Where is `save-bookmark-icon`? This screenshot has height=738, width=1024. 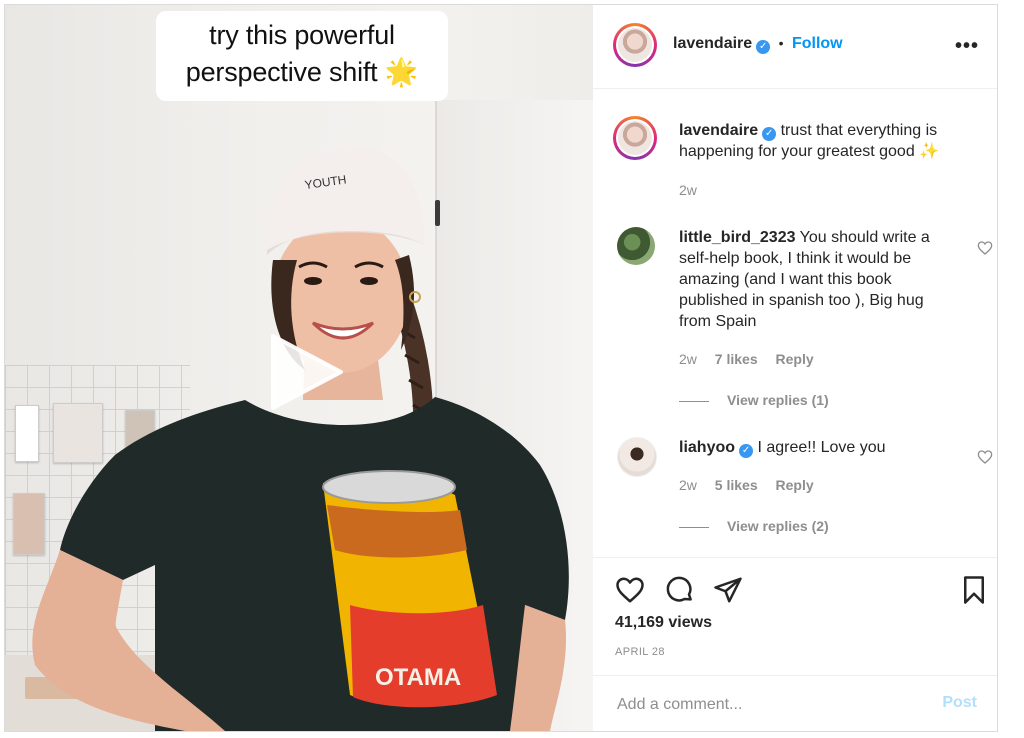
save-bookmark-icon is located at coordinates (974, 590).